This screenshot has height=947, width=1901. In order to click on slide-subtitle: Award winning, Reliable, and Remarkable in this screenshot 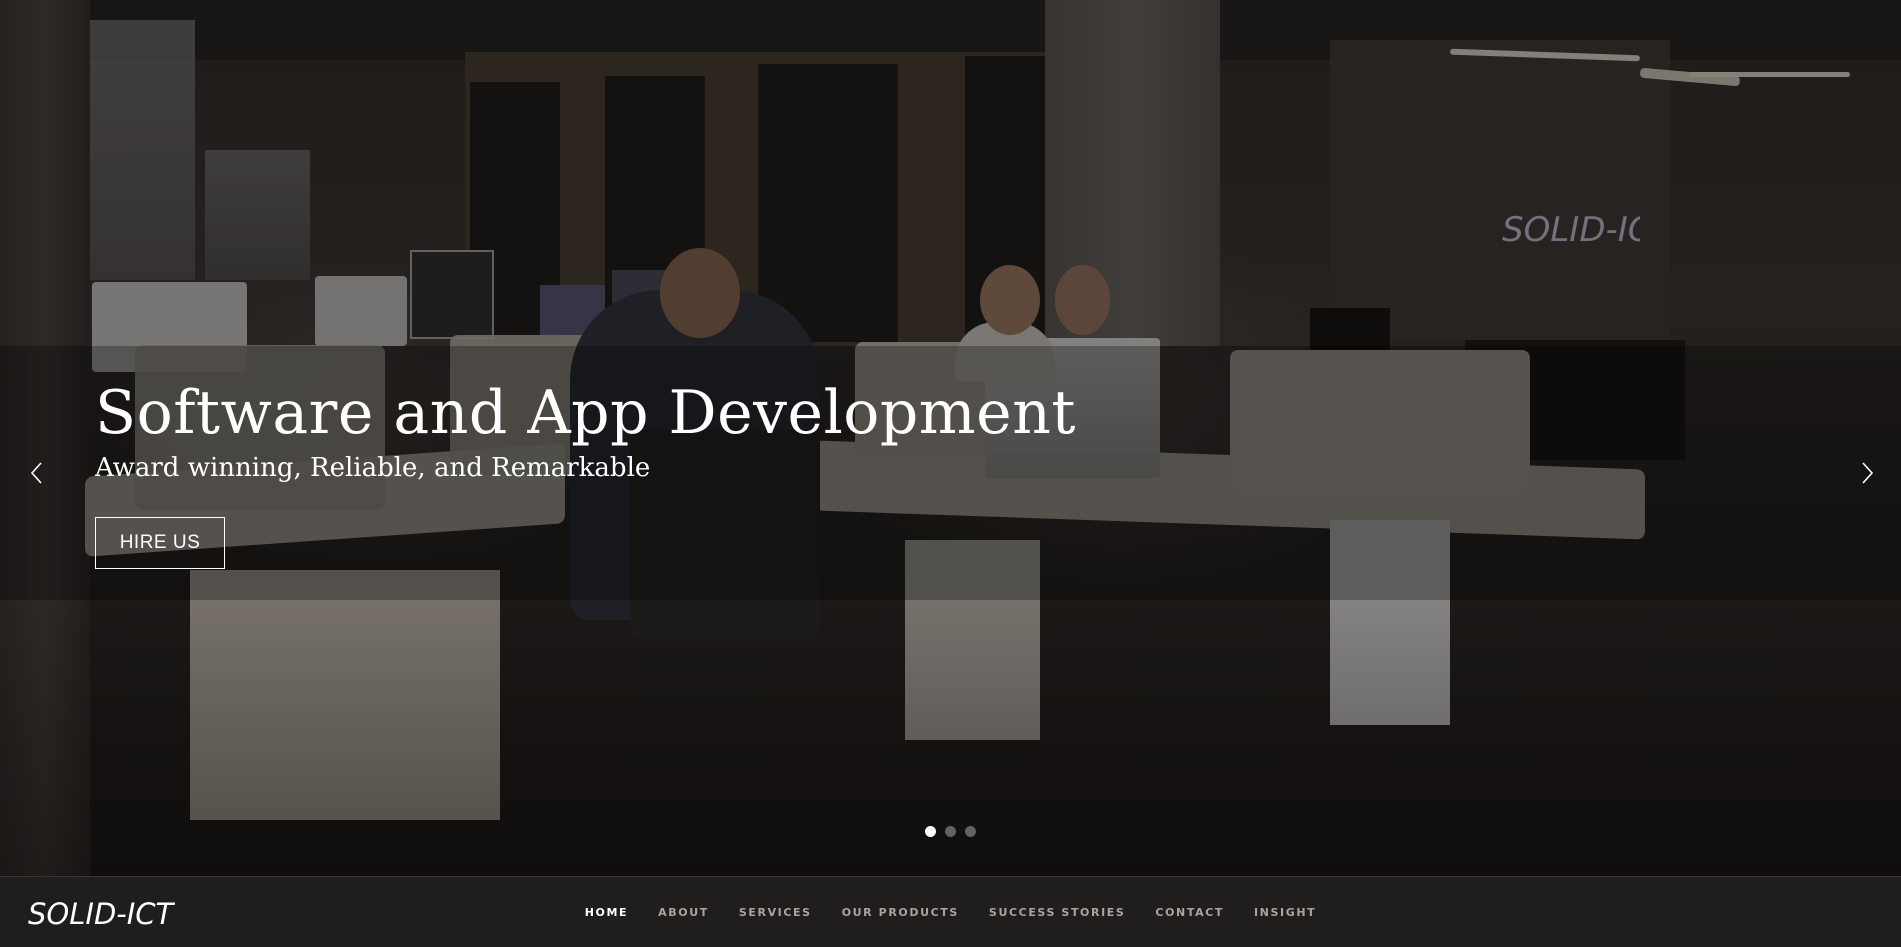, I will do `click(373, 468)`.